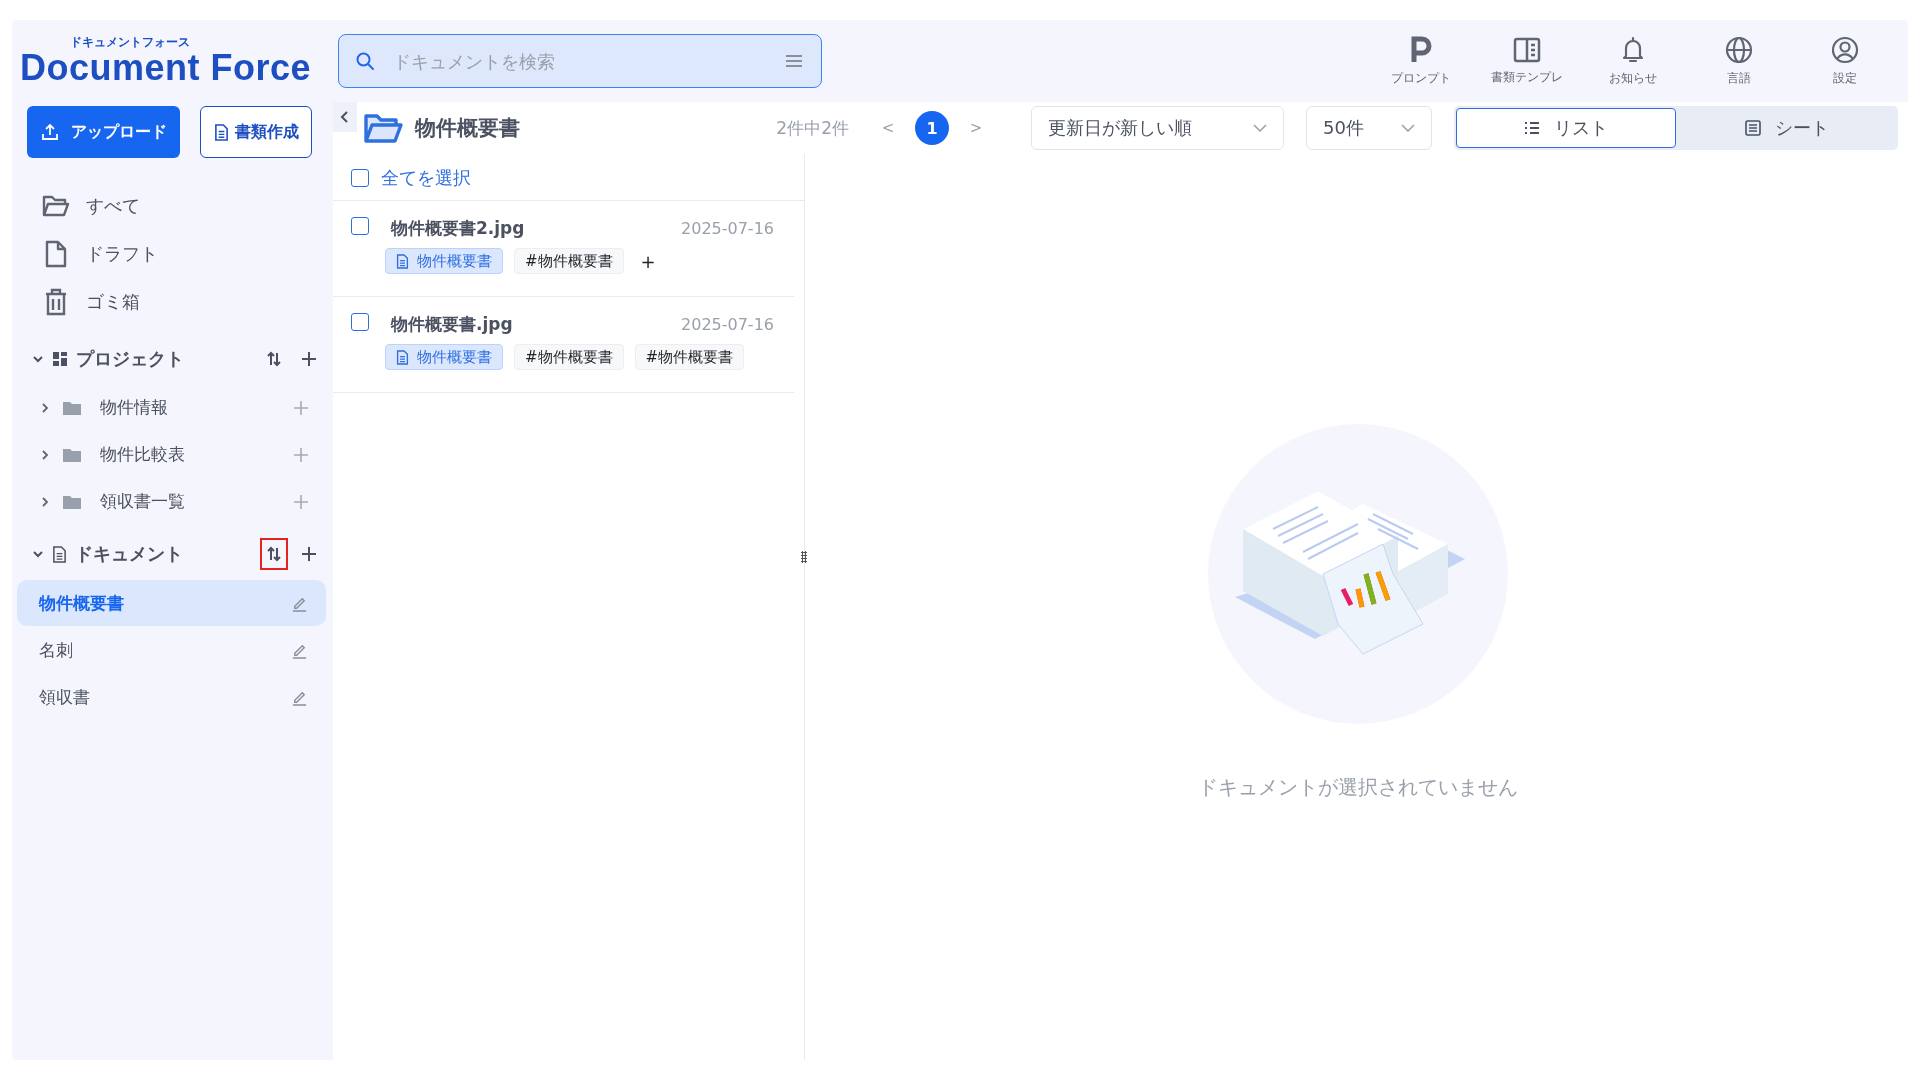  What do you see at coordinates (171, 697) in the screenshot?
I see `document-type-item: 領収書` at bounding box center [171, 697].